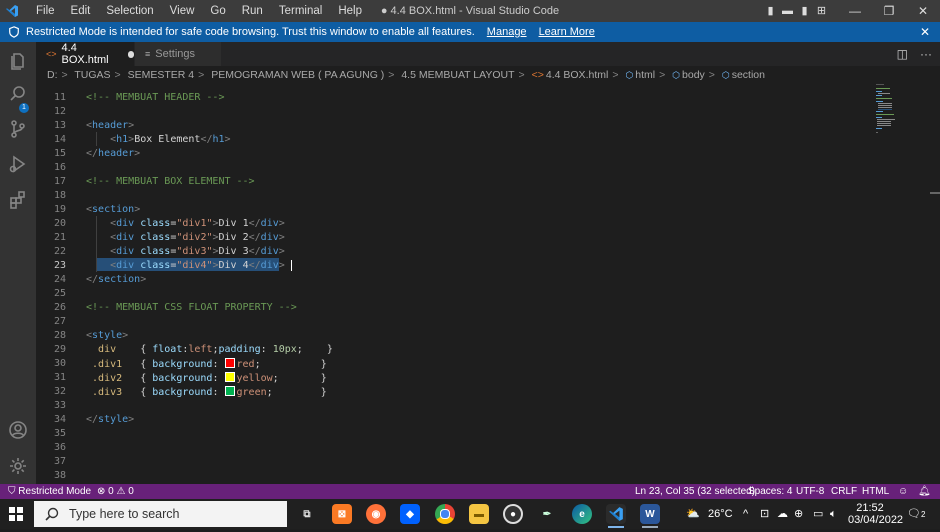 This screenshot has height=532, width=940. I want to click on code-line-30: .div1 { background: red; }, so click(209, 364).